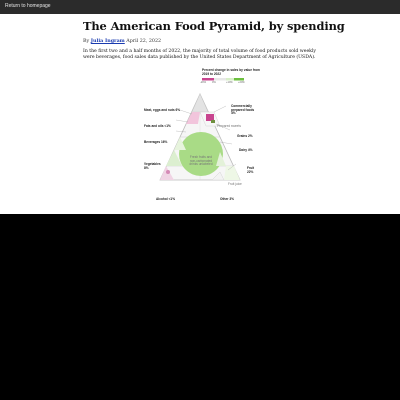 This screenshot has height=400, width=400. I want to click on legend-tick: +10%, so click(229, 82).